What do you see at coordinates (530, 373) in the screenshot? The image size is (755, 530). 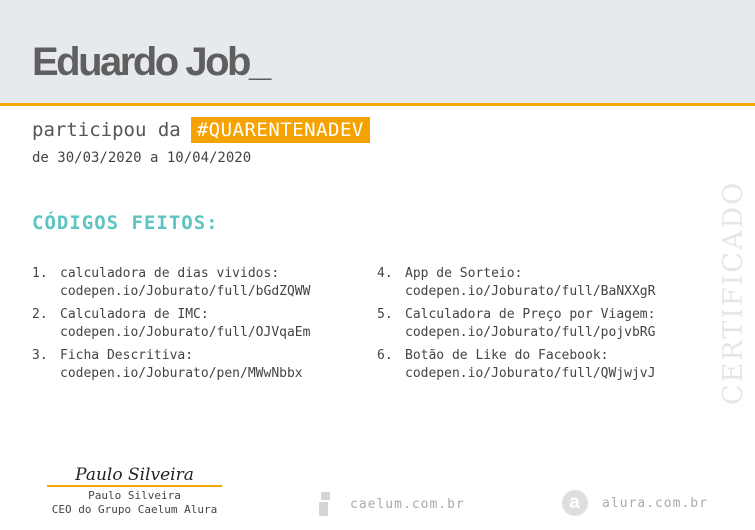 I see `code-item-url: codepen.io/Joburato/full/QWjwjvJ` at bounding box center [530, 373].